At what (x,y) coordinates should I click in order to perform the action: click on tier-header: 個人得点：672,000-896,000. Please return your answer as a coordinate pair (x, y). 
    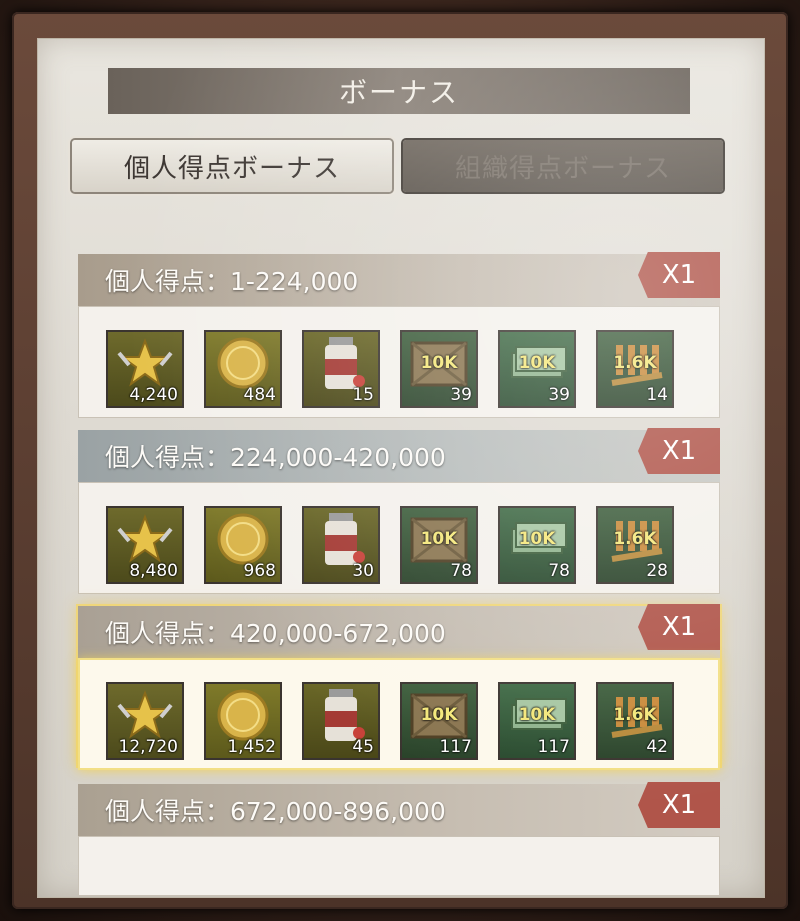
    Looking at the image, I should click on (399, 810).